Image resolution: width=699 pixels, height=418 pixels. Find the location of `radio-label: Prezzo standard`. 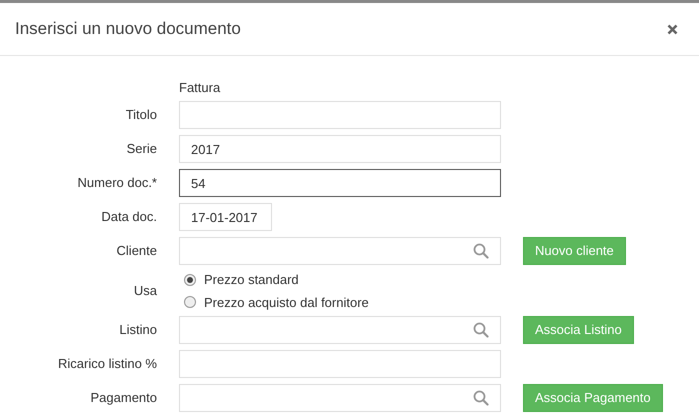

radio-label: Prezzo standard is located at coordinates (251, 280).